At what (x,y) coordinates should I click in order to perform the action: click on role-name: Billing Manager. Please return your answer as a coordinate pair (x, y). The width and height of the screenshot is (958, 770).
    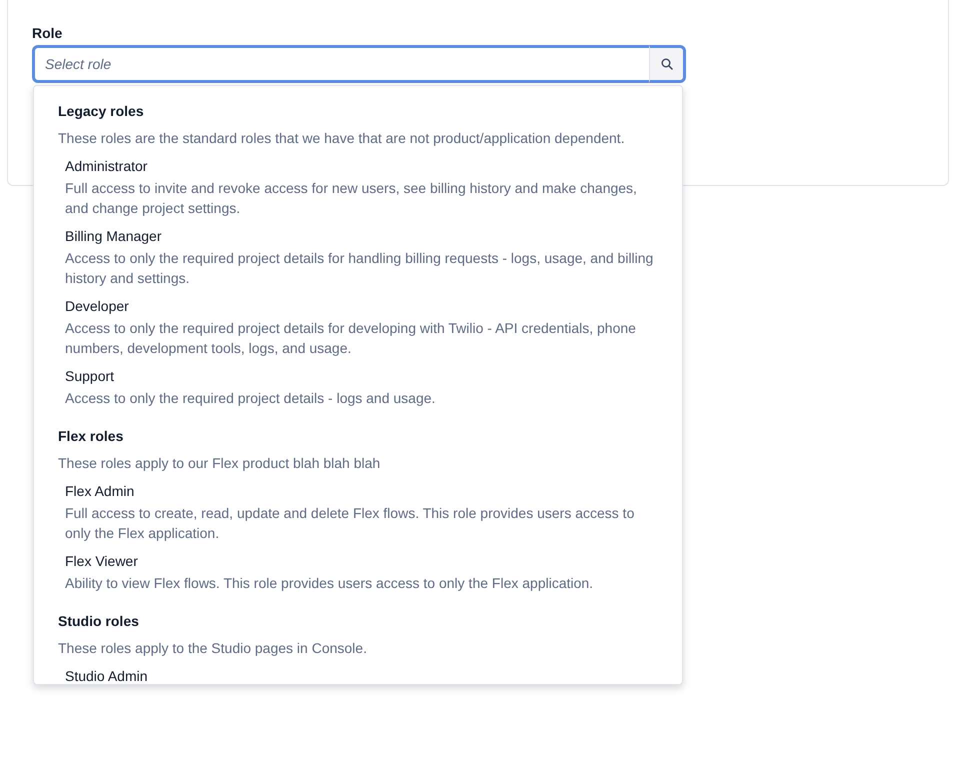
    Looking at the image, I should click on (113, 236).